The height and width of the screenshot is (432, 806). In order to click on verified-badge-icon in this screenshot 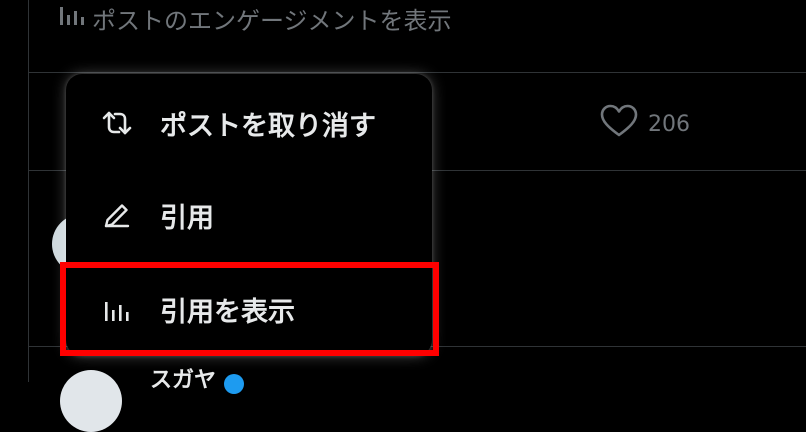, I will do `click(234, 384)`.